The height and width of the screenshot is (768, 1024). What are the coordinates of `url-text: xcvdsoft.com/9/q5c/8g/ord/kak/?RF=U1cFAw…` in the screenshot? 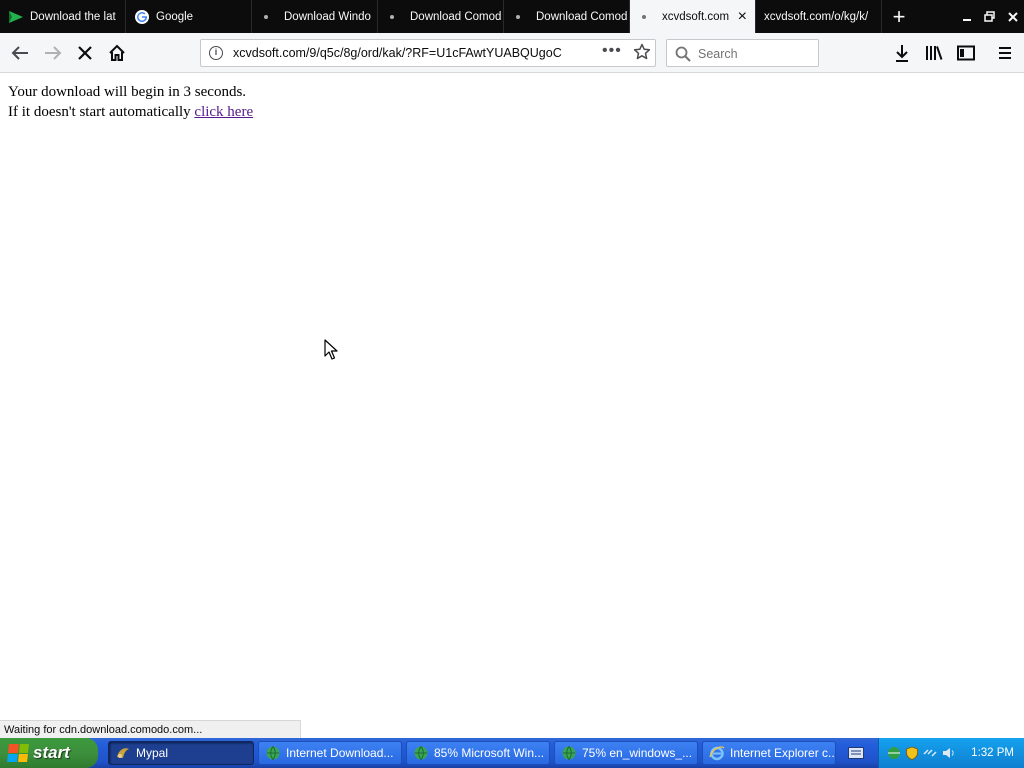 It's located at (401, 53).